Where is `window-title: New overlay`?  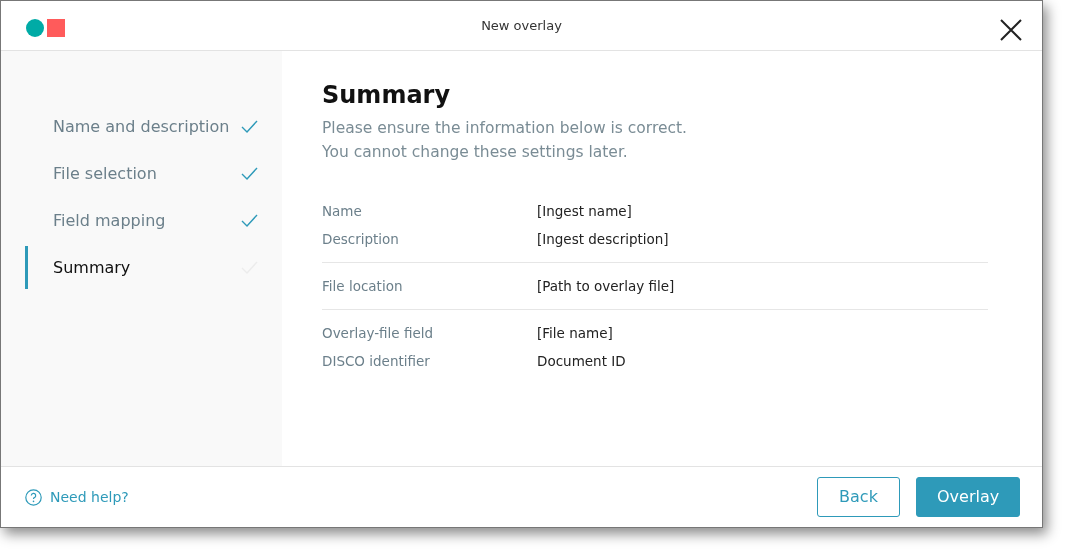
window-title: New overlay is located at coordinates (521, 25).